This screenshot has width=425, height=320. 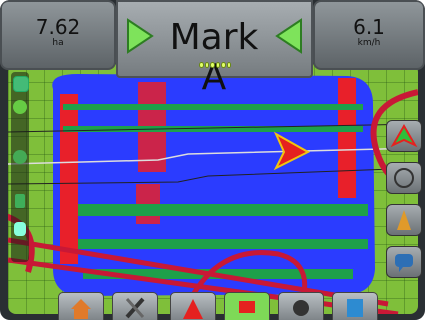 I want to click on gps-icon, so click(x=20, y=107).